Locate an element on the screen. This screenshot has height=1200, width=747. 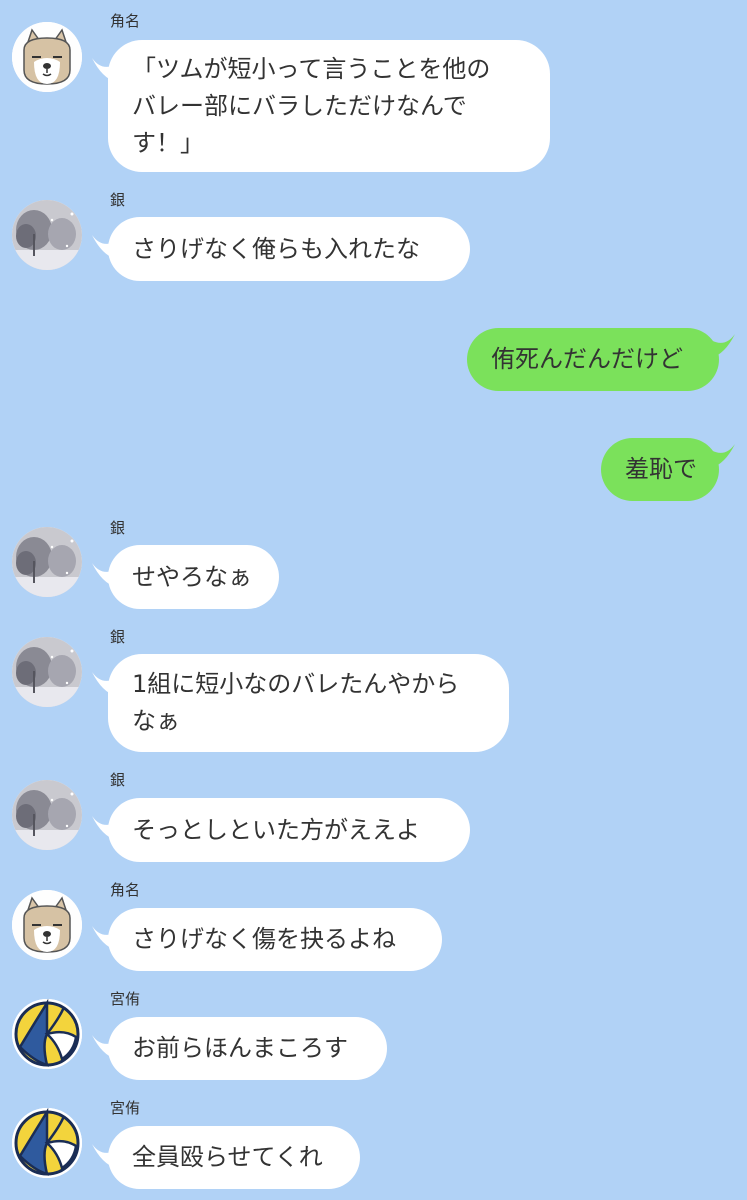
message-bubble: そっとしといた方がええよ is located at coordinates (281, 830).